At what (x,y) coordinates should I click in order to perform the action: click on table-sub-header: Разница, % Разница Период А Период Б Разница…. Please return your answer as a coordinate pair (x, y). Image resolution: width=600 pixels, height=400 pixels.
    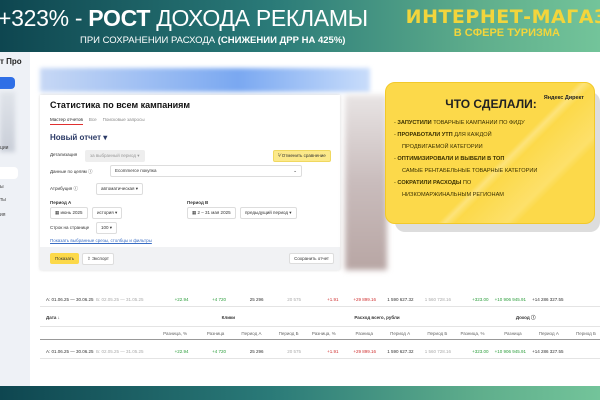
    Looking at the image, I should click on (320, 334).